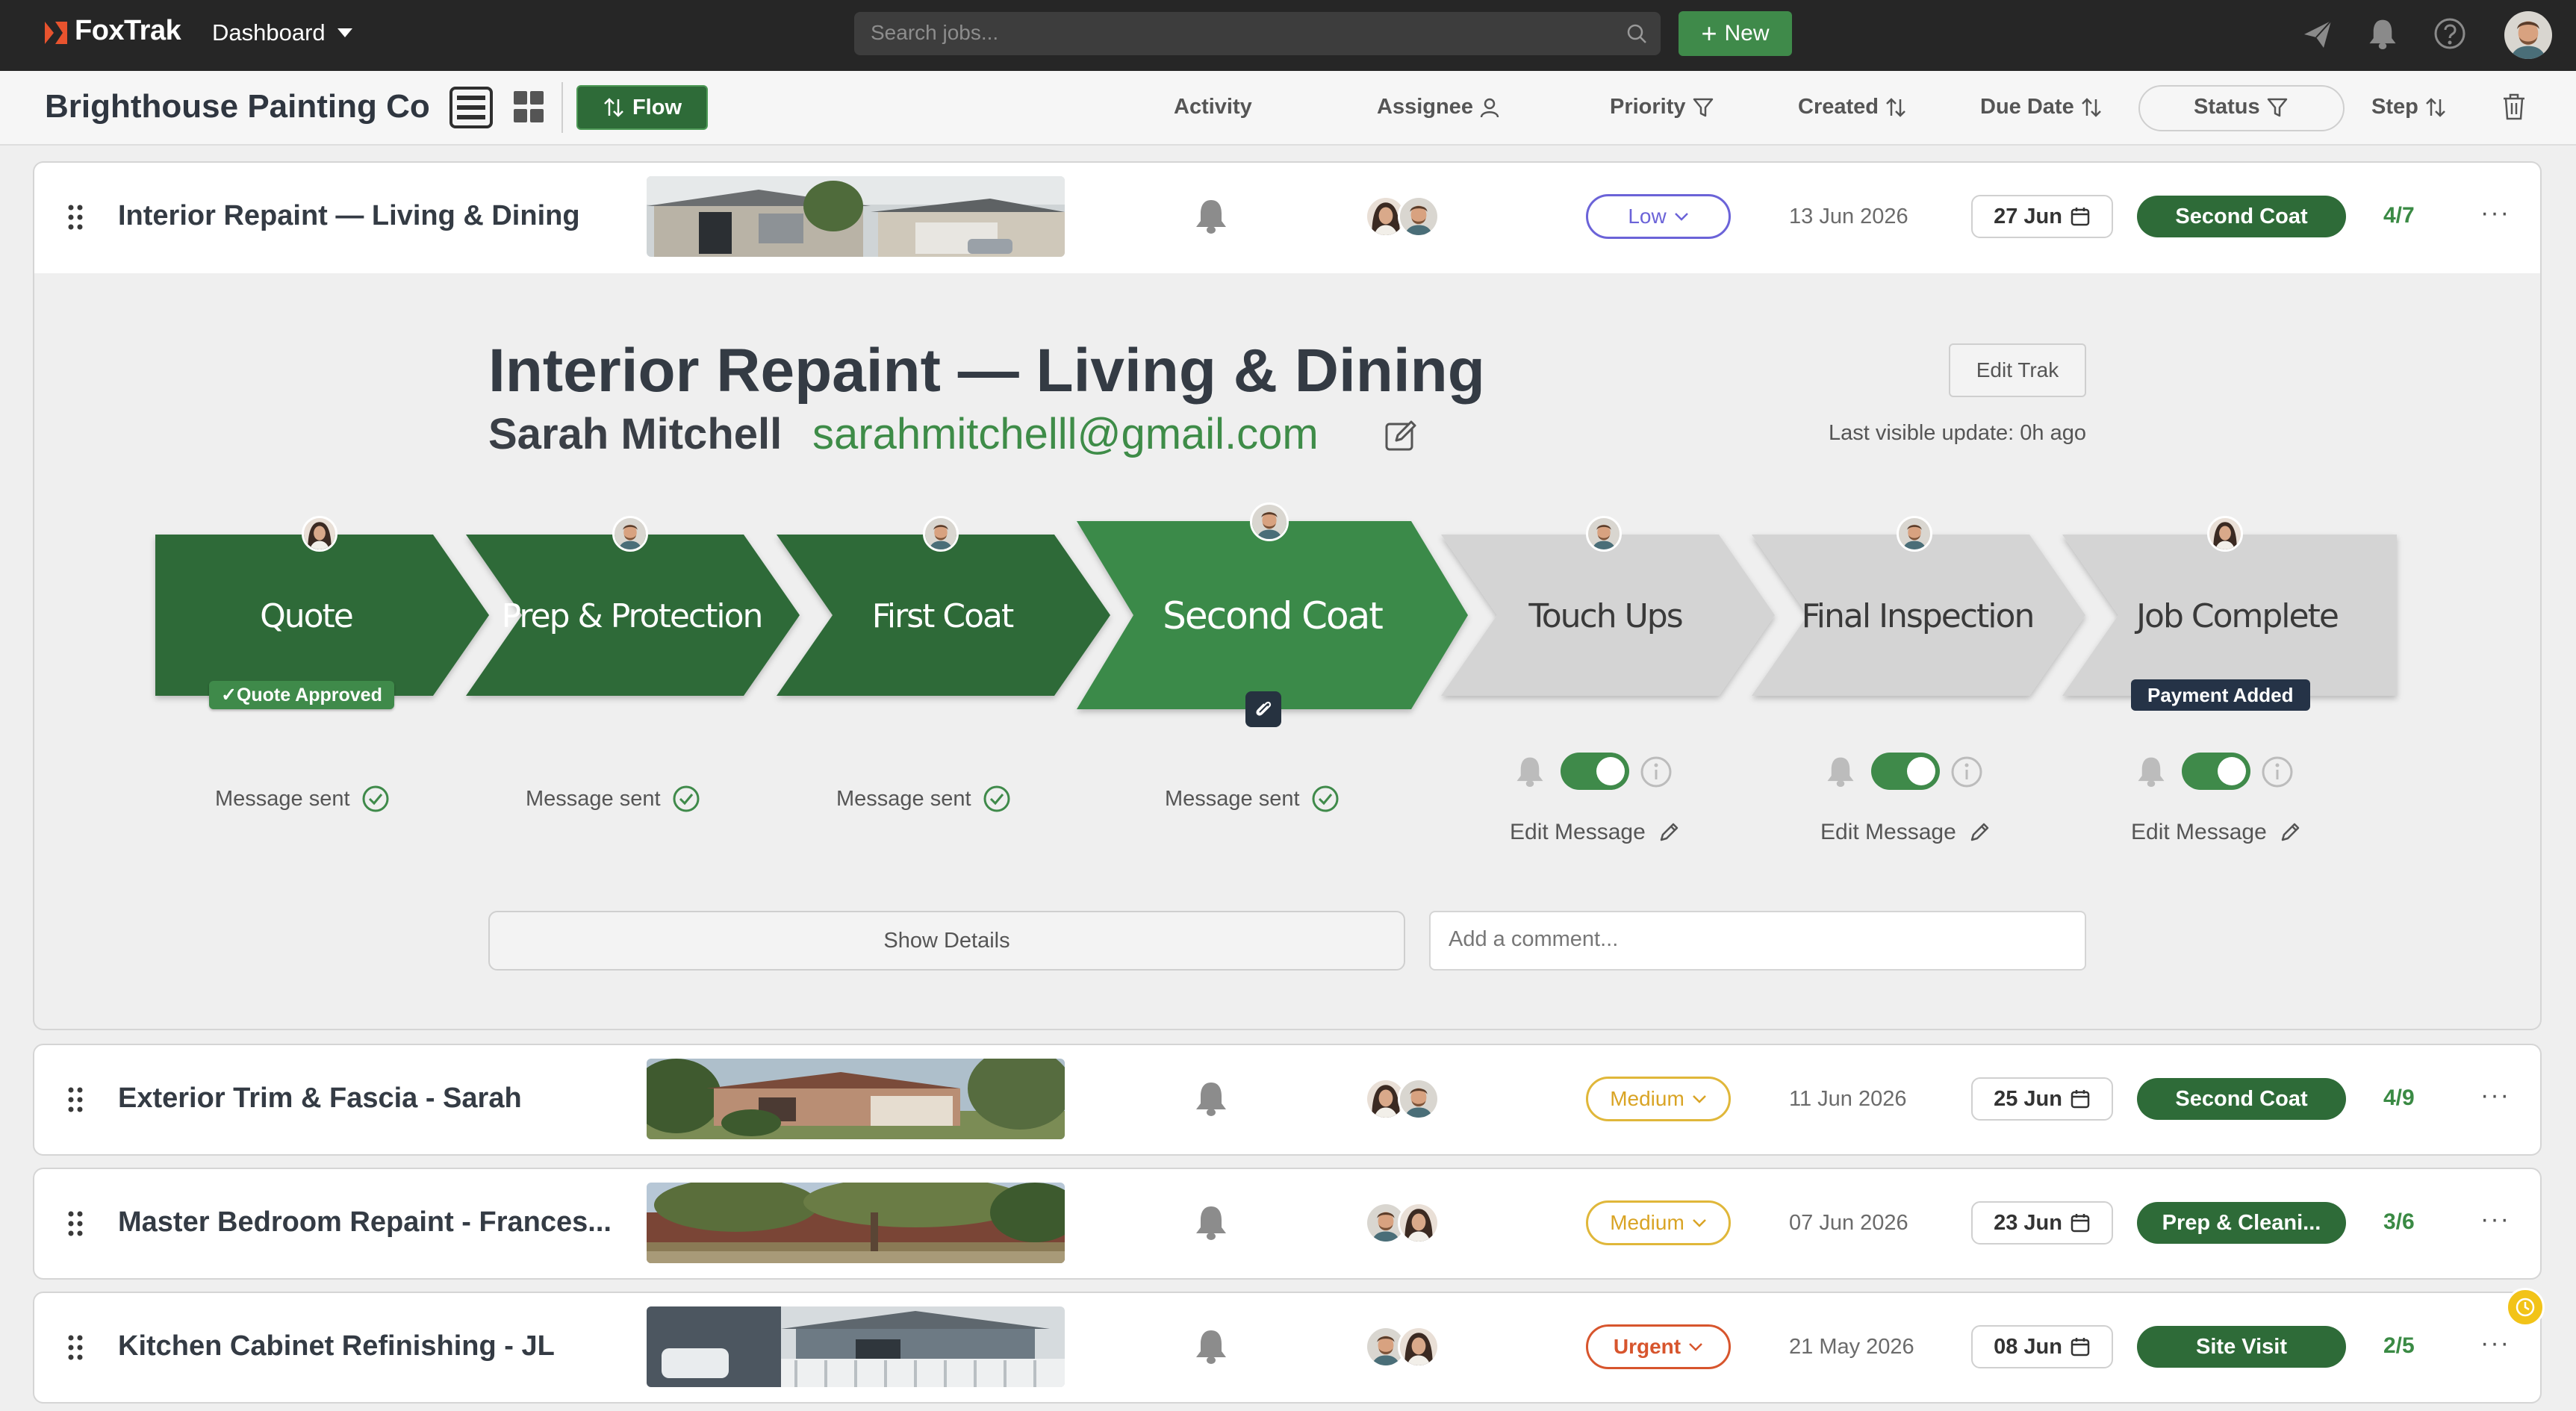  What do you see at coordinates (344, 32) in the screenshot?
I see `dashboard-caret-icon` at bounding box center [344, 32].